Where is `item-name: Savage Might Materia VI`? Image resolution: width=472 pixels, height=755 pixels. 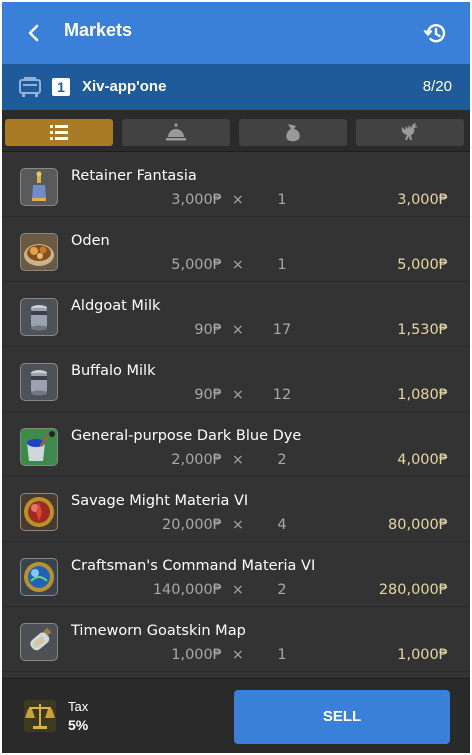 item-name: Savage Might Materia VI is located at coordinates (160, 501).